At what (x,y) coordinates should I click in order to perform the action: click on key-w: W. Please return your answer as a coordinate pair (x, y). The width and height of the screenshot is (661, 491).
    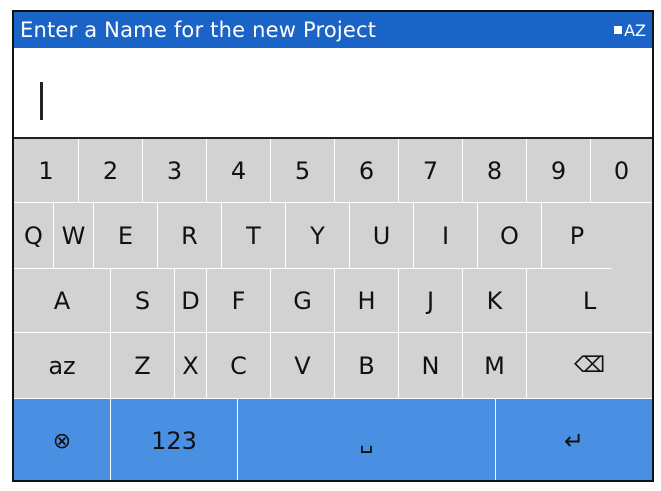
    Looking at the image, I should click on (74, 236).